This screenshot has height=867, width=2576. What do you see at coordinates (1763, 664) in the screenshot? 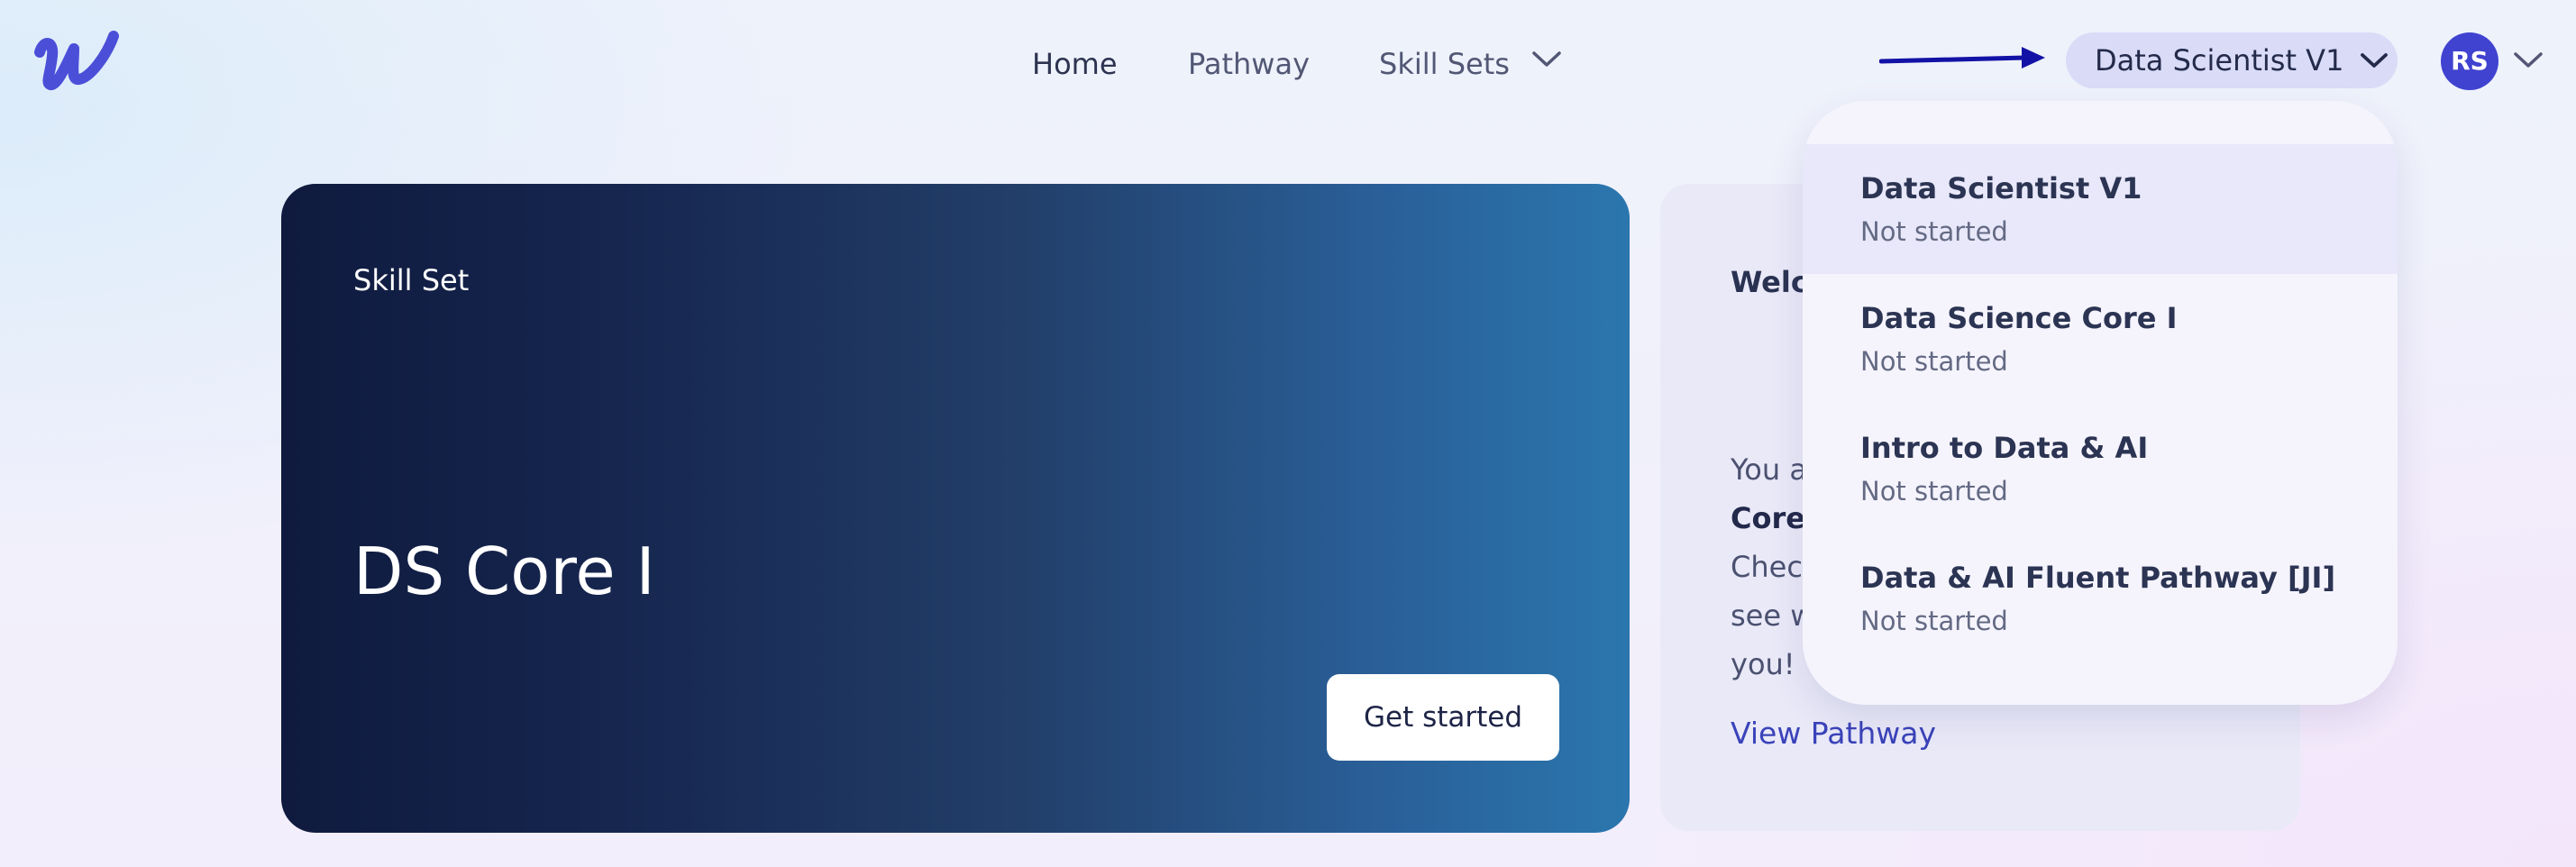
I see `welcome-text-line: you!` at bounding box center [1763, 664].